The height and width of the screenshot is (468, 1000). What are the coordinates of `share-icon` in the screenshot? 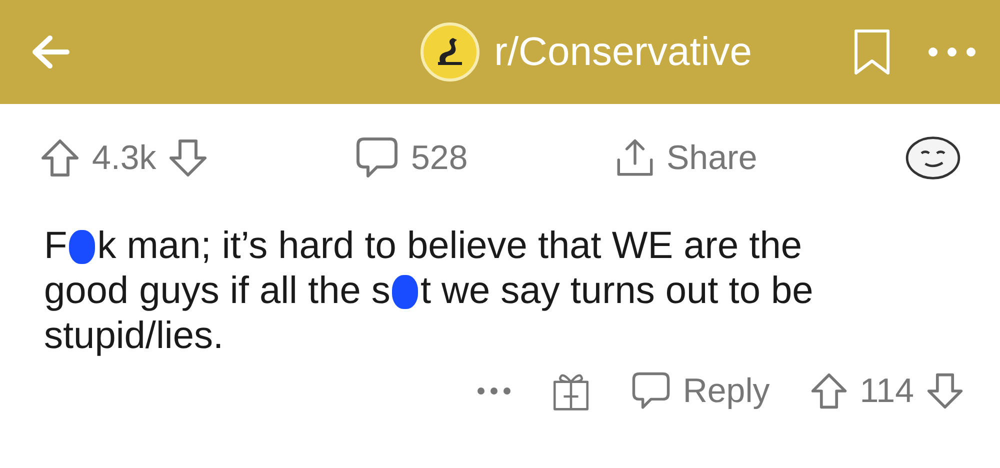 It's located at (634, 158).